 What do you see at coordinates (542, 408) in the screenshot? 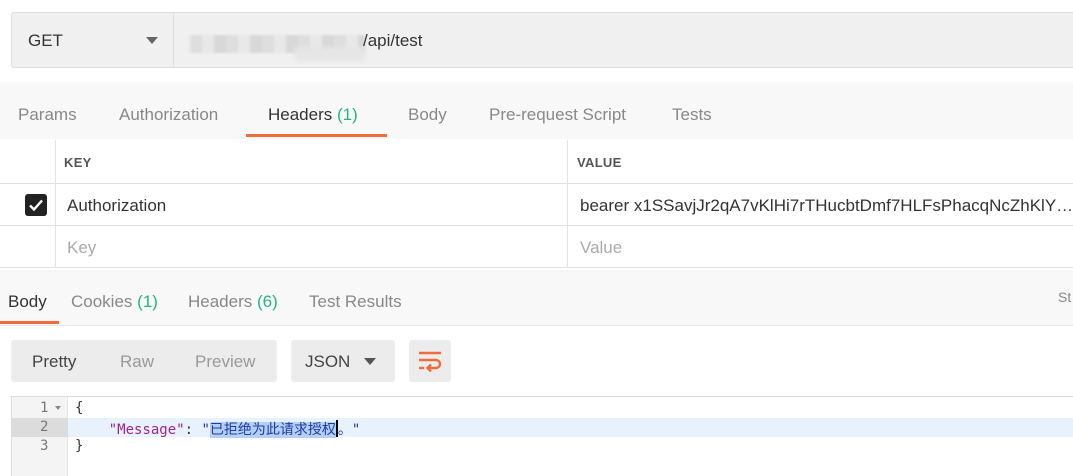
I see `code-line: 1 {` at bounding box center [542, 408].